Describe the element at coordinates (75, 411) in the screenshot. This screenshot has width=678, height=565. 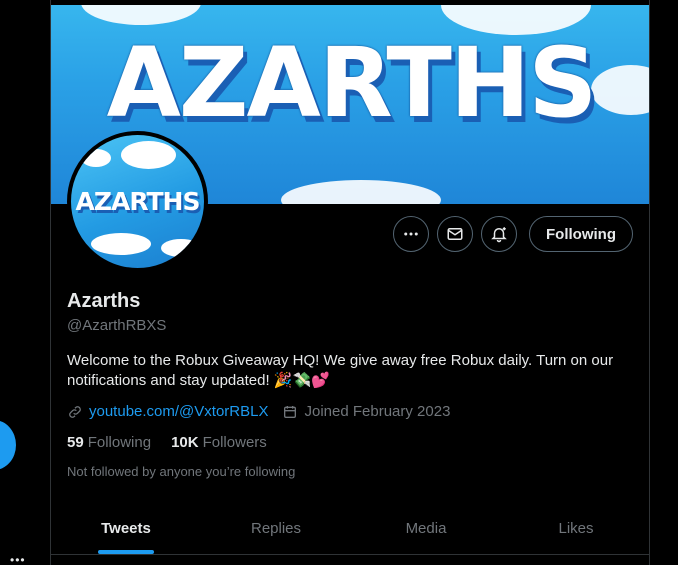
I see `link-icon` at that location.